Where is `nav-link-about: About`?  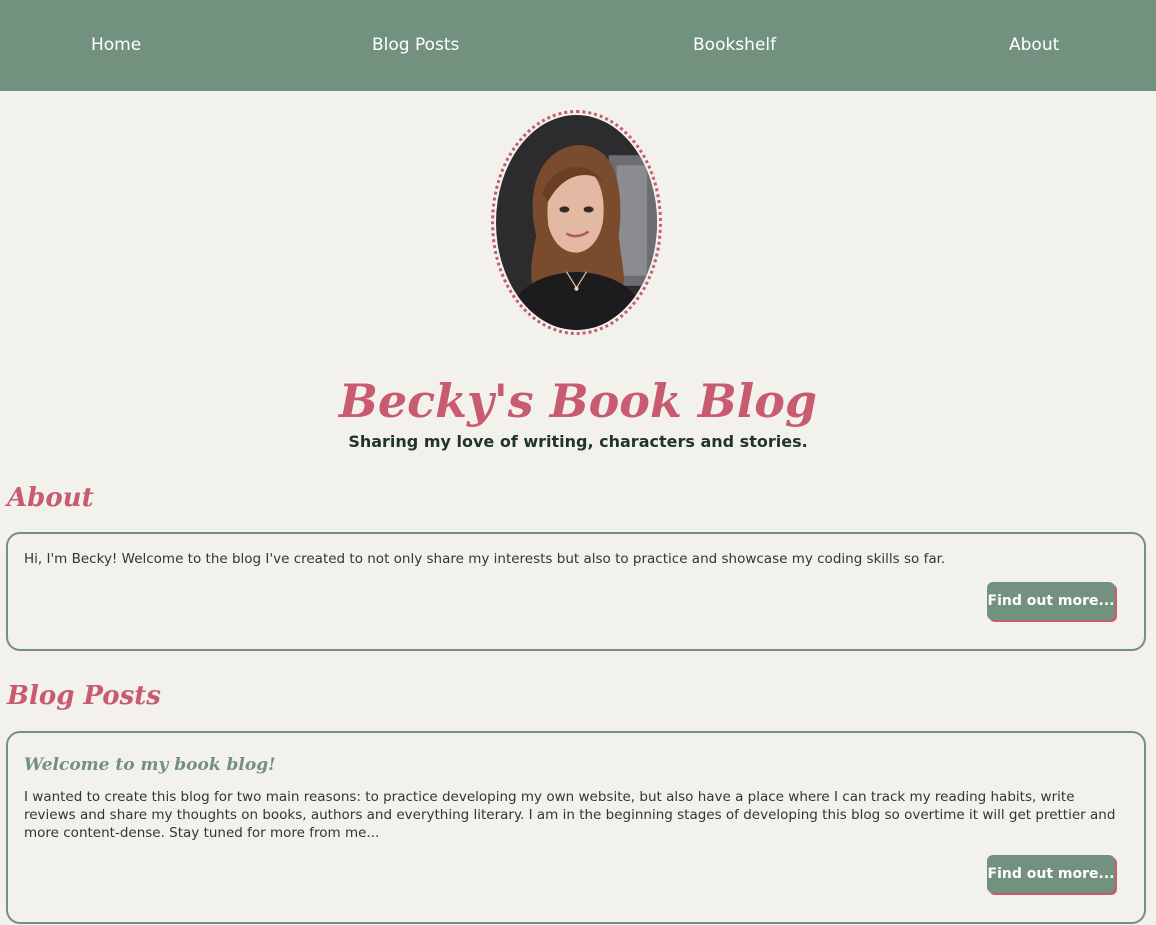
nav-link-about: About is located at coordinates (1034, 45).